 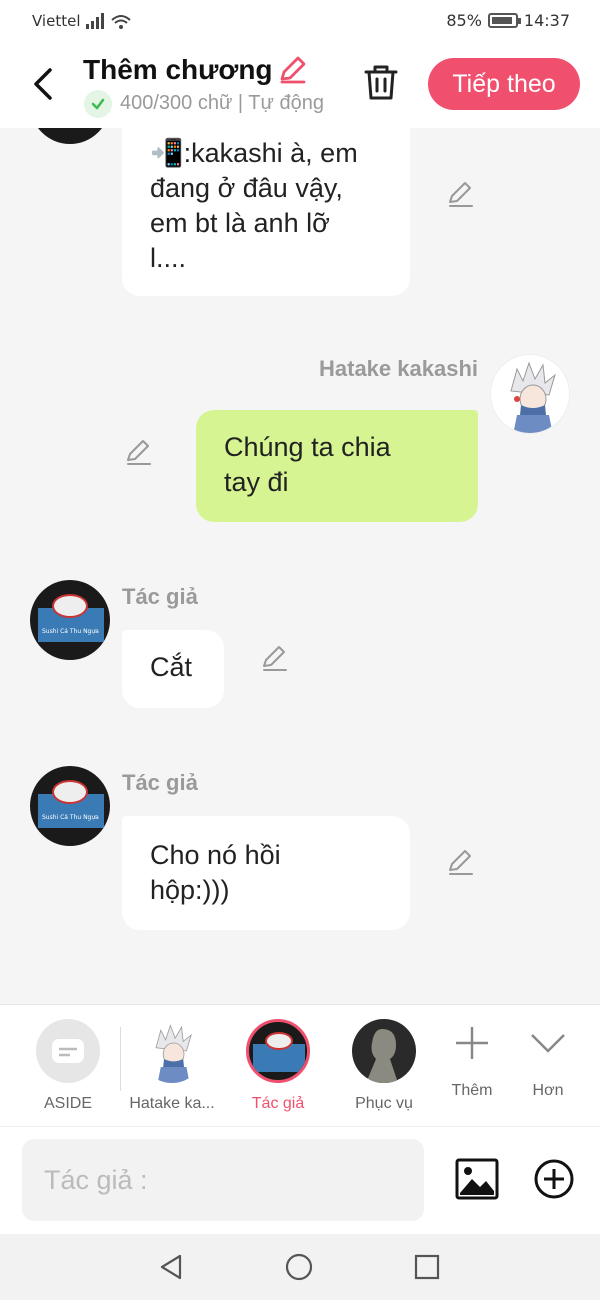 What do you see at coordinates (110, 23) in the screenshot?
I see `signal-wifi-icons` at bounding box center [110, 23].